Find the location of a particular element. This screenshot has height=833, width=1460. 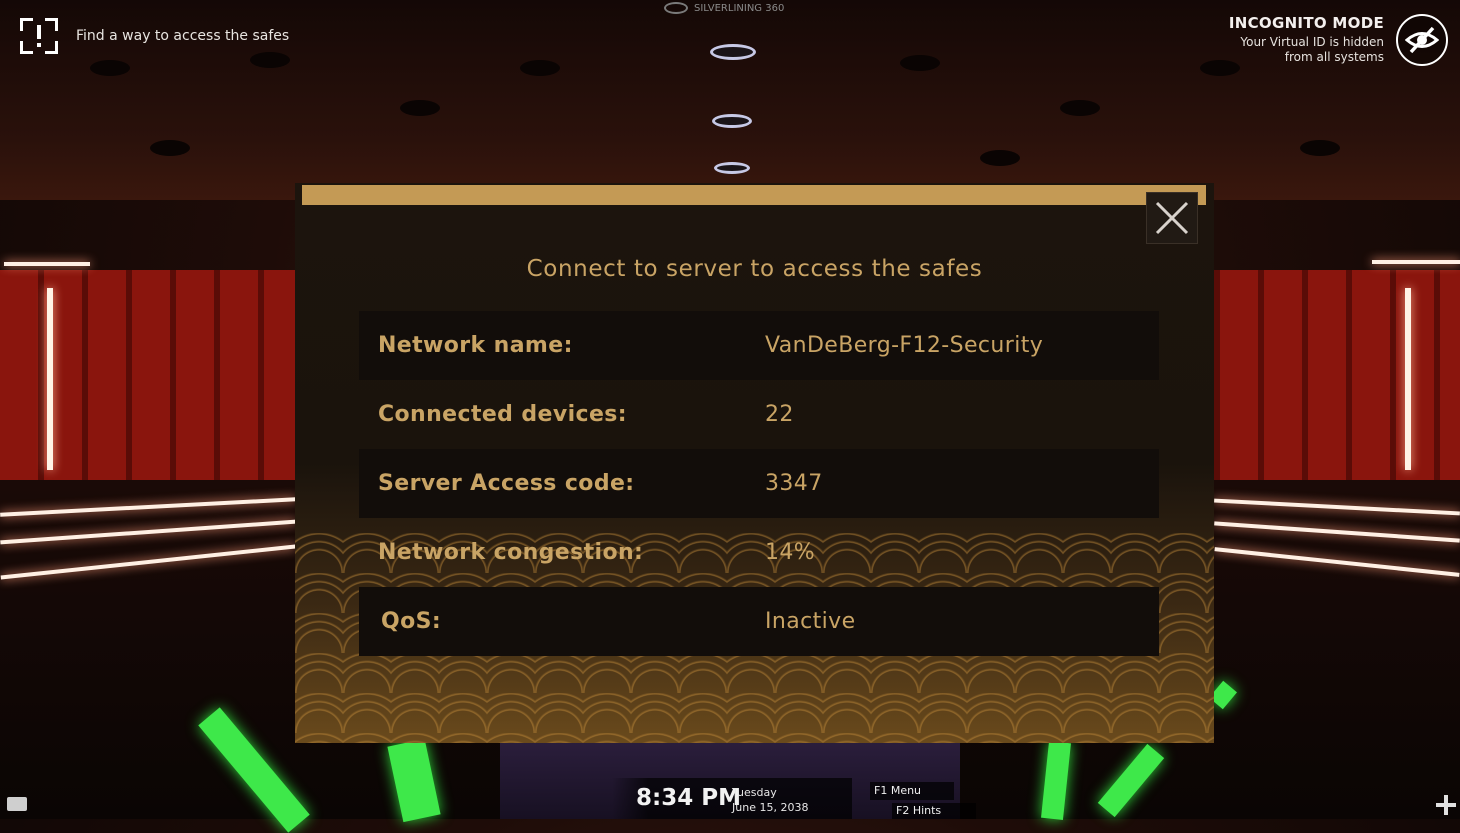

row-value: Inactive is located at coordinates (810, 621).